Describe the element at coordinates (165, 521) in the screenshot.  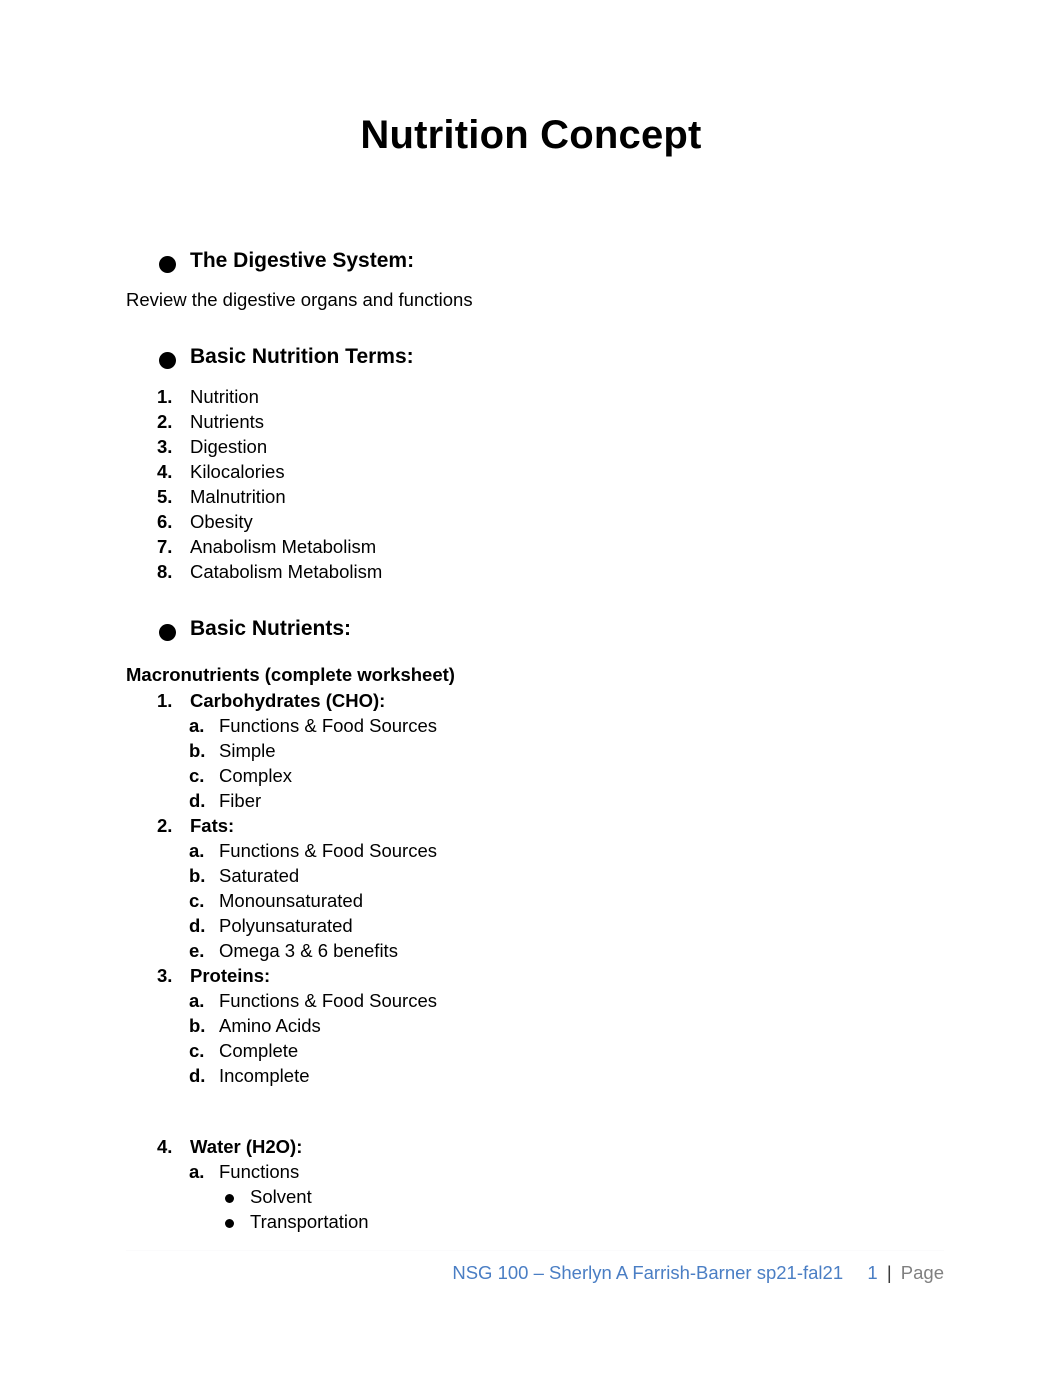
I see `list-marker: 6.` at that location.